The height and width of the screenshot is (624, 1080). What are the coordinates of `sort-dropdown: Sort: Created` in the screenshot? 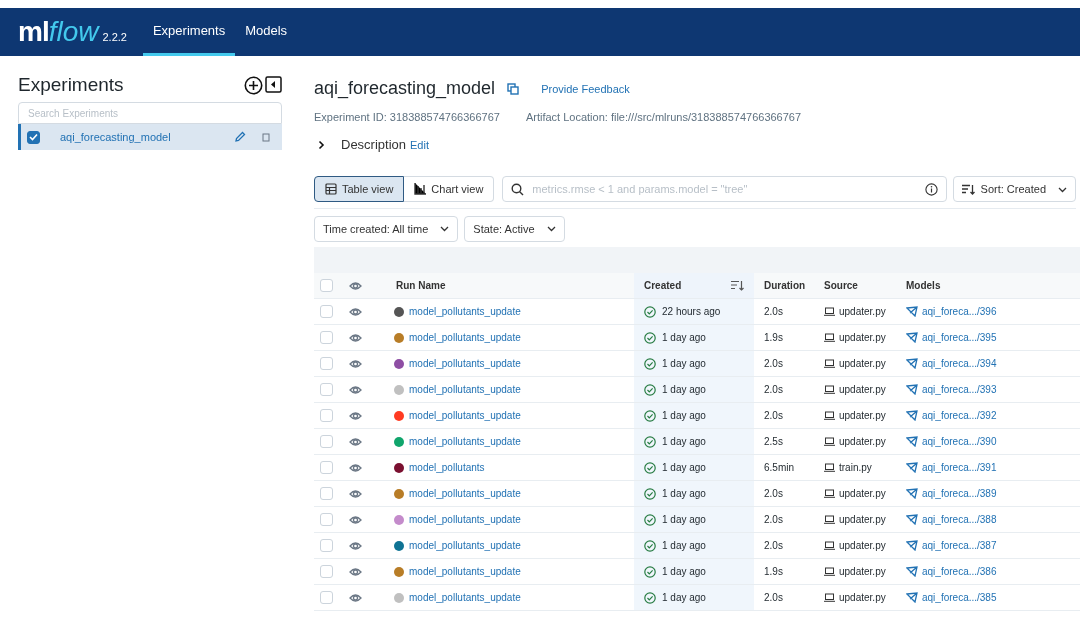 It's located at (1014, 189).